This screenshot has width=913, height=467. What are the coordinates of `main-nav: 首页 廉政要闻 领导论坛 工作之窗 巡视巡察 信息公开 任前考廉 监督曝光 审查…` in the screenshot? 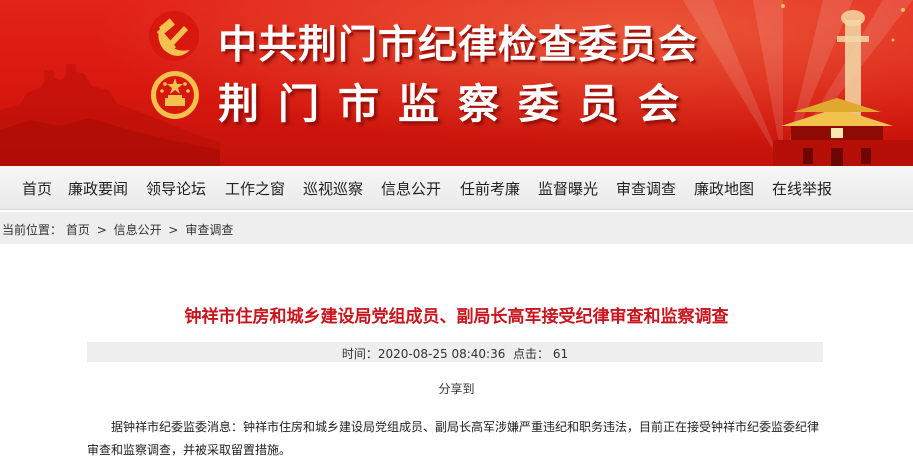 It's located at (456, 188).